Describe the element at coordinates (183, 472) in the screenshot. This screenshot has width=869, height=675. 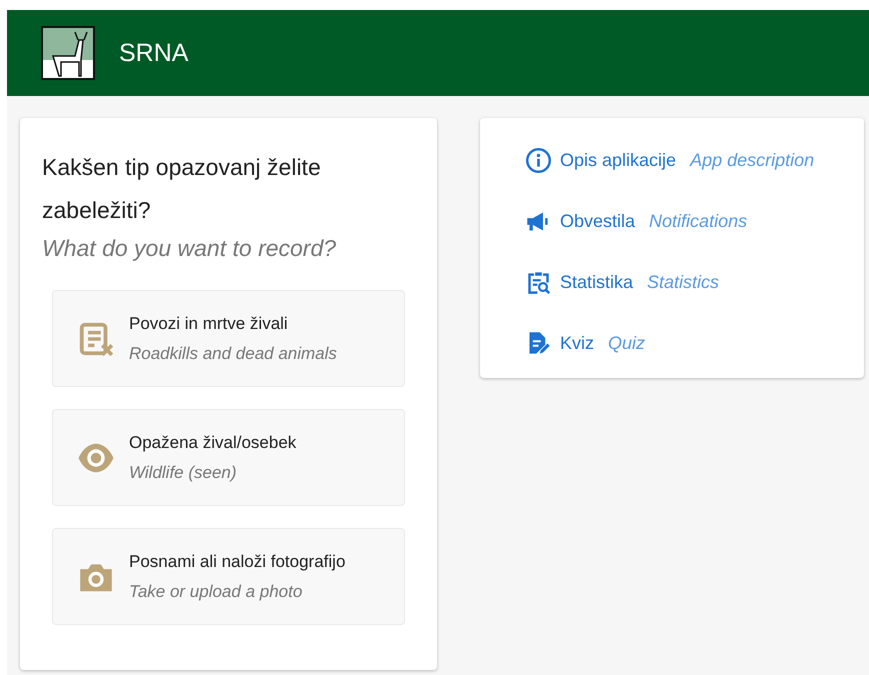
I see `option-sublabel: Wildlife (seen)` at that location.